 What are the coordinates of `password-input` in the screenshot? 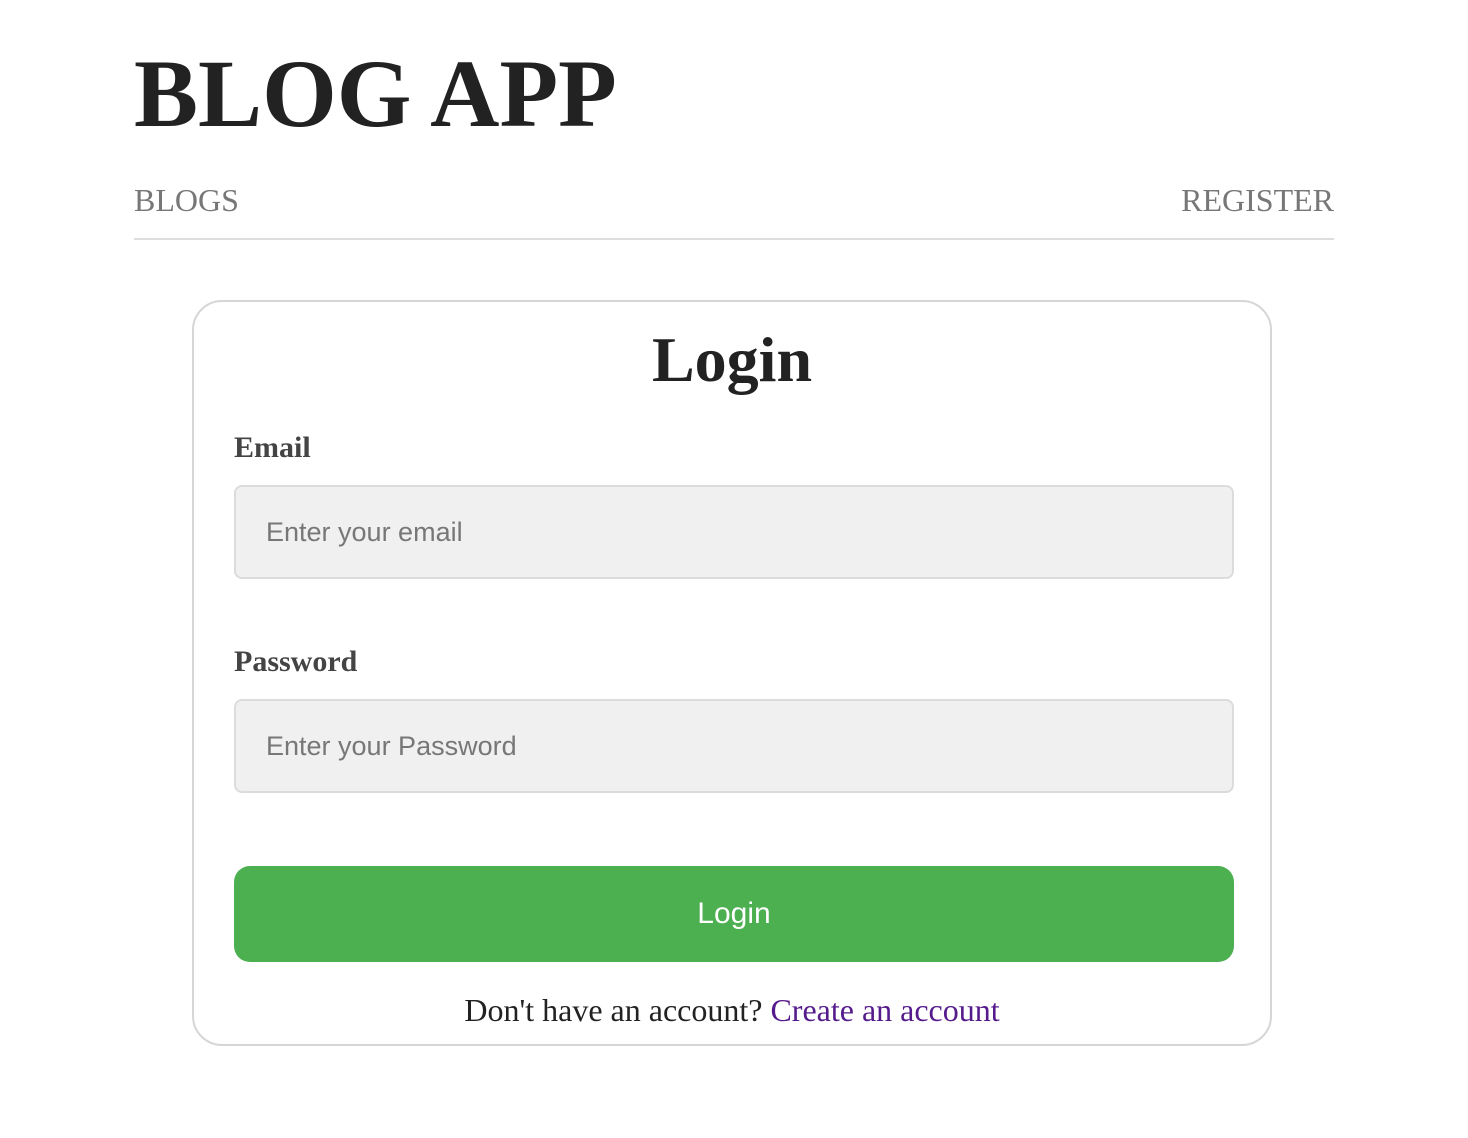 It's located at (734, 746).